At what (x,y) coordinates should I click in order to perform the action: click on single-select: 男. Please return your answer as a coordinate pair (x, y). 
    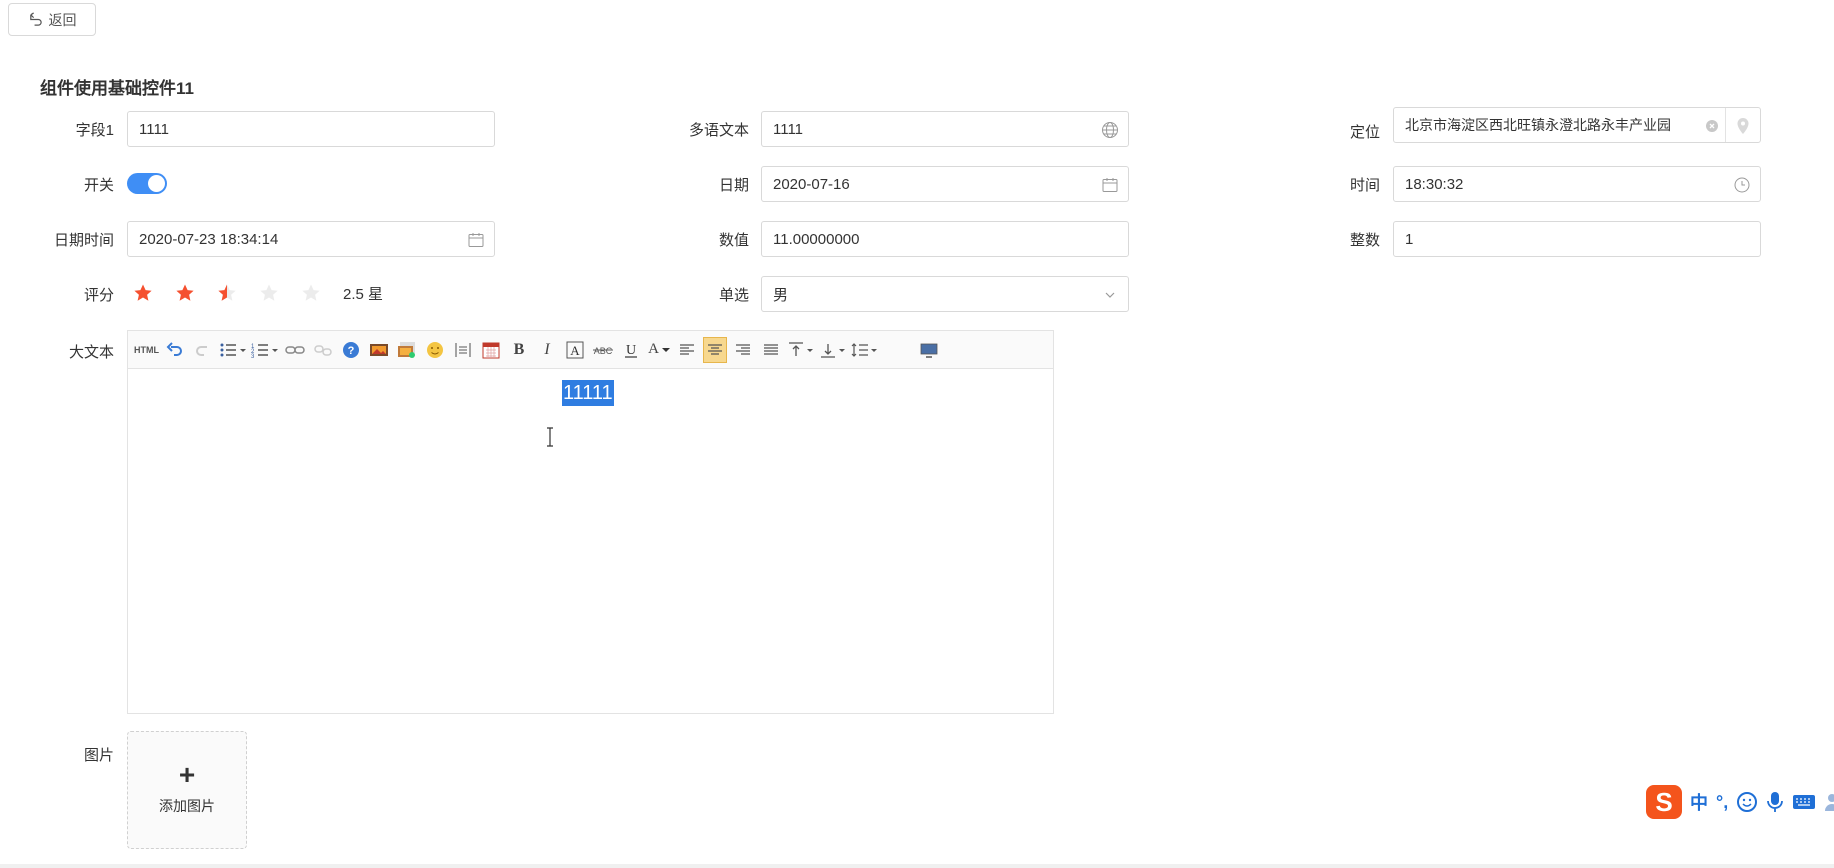
    Looking at the image, I should click on (945, 294).